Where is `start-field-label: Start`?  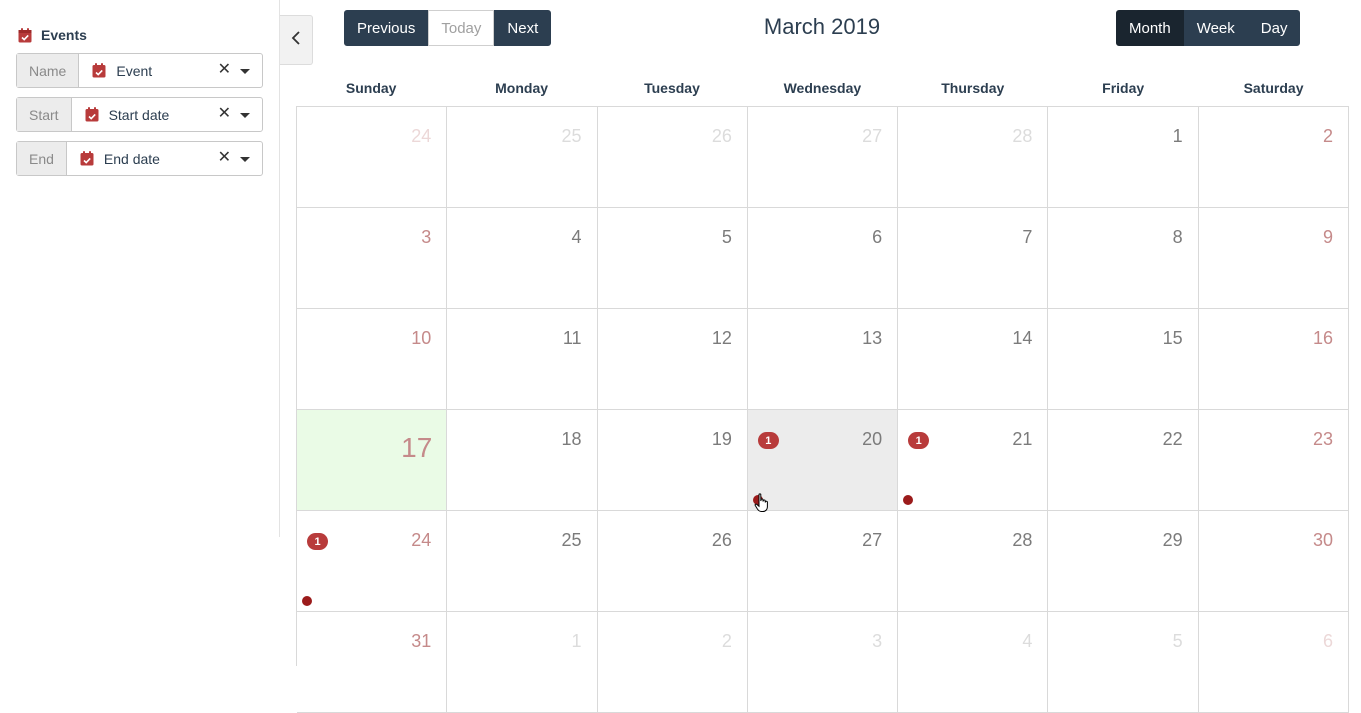 start-field-label: Start is located at coordinates (44, 114).